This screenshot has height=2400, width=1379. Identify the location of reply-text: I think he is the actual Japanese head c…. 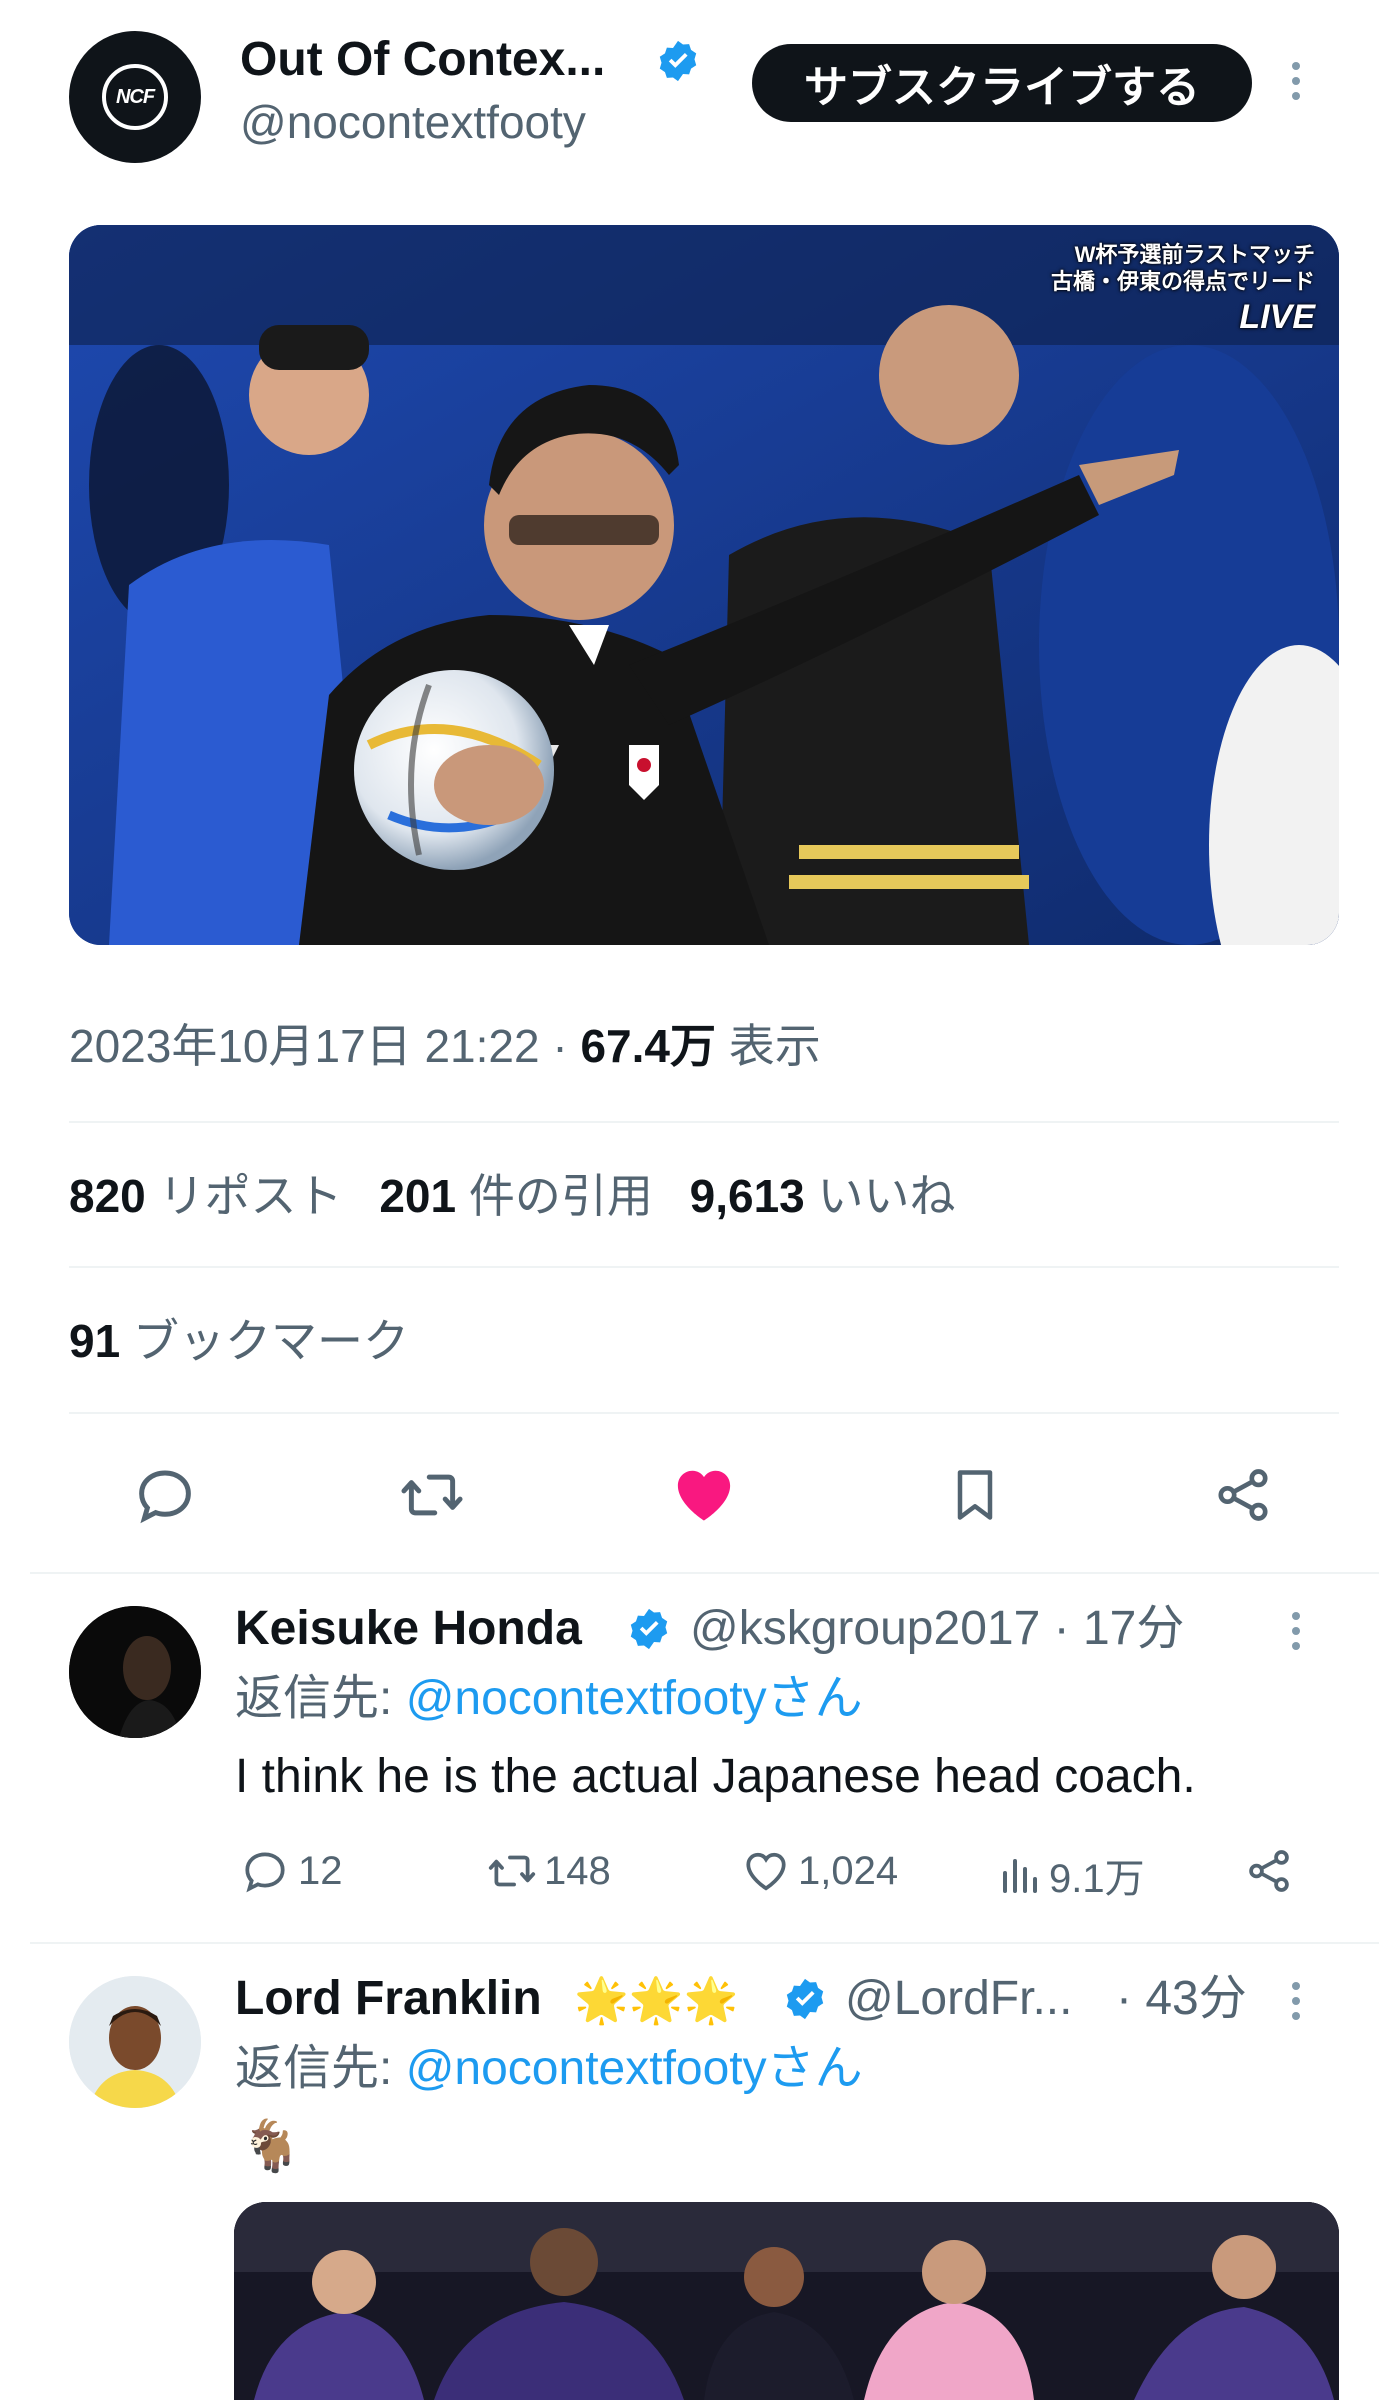
(715, 1776).